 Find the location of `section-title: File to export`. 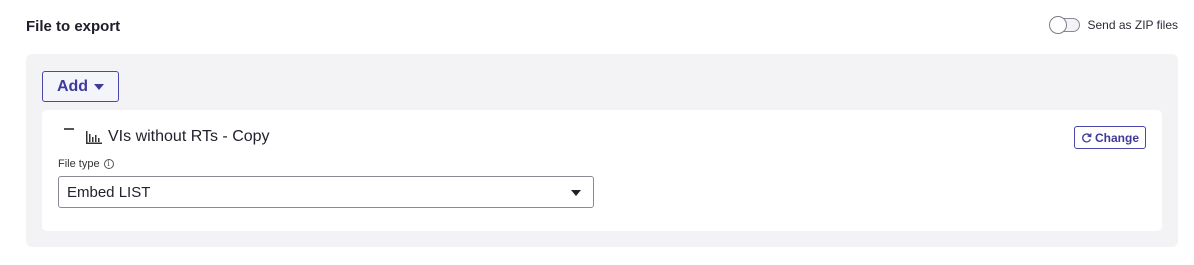

section-title: File to export is located at coordinates (73, 26).